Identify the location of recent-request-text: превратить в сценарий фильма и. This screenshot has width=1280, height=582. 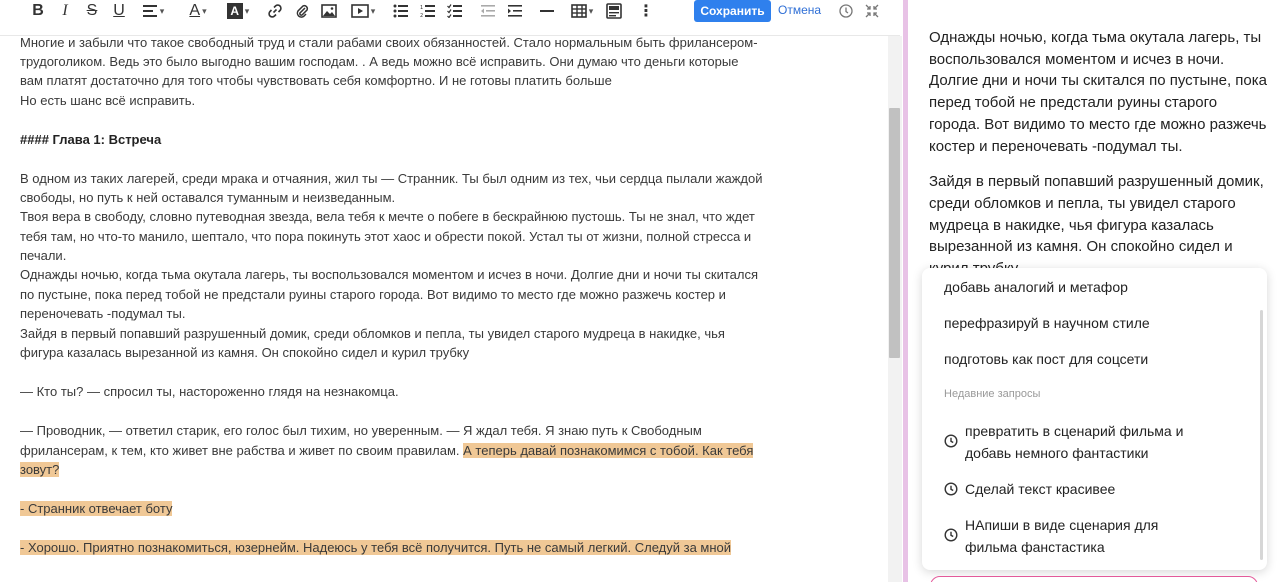
(1074, 431).